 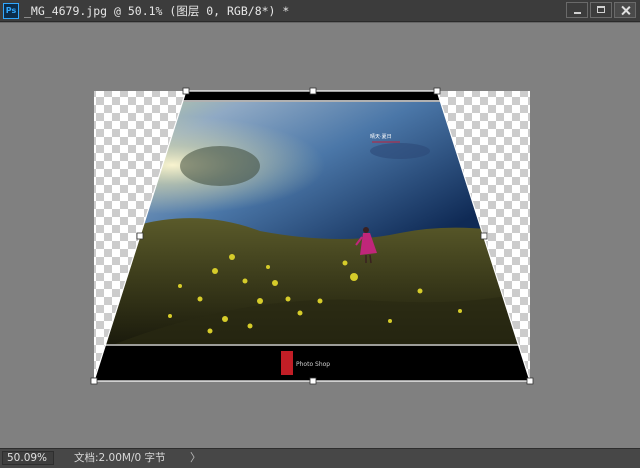 What do you see at coordinates (186, 91) in the screenshot?
I see `handle-top-left` at bounding box center [186, 91].